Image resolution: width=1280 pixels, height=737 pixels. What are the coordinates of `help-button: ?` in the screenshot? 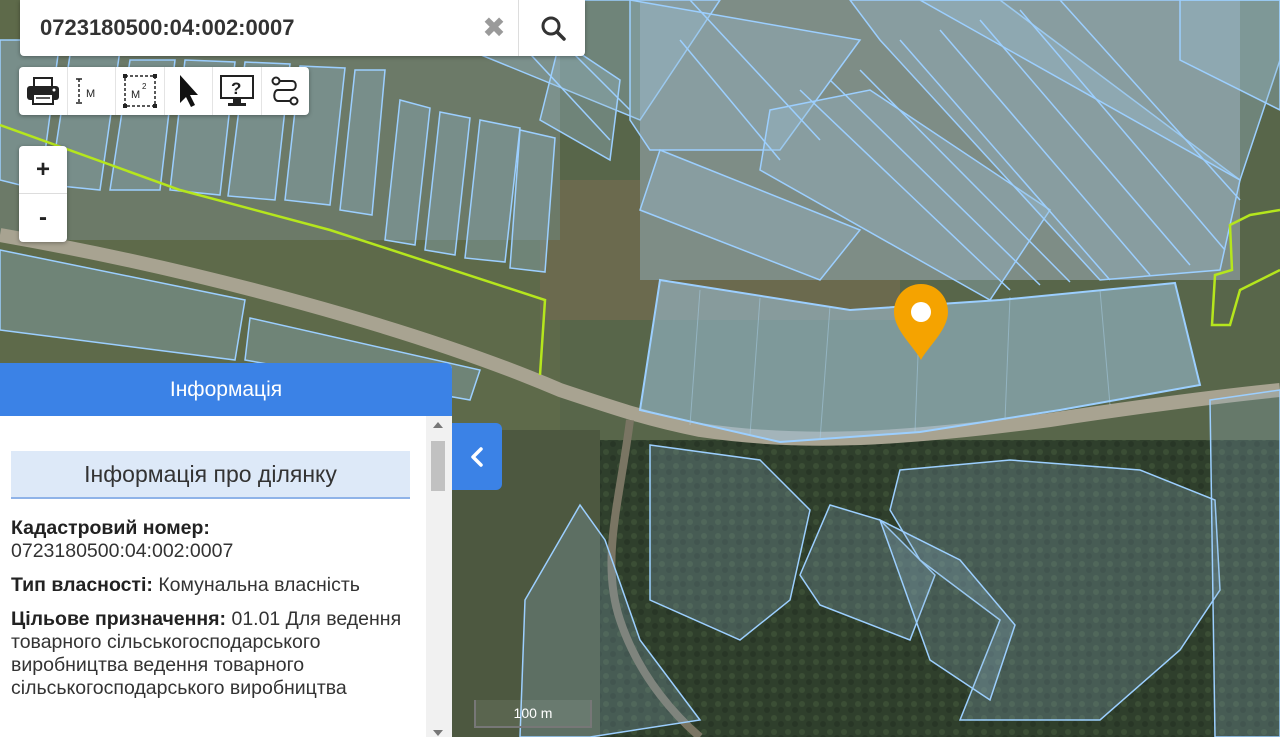 It's located at (237, 91).